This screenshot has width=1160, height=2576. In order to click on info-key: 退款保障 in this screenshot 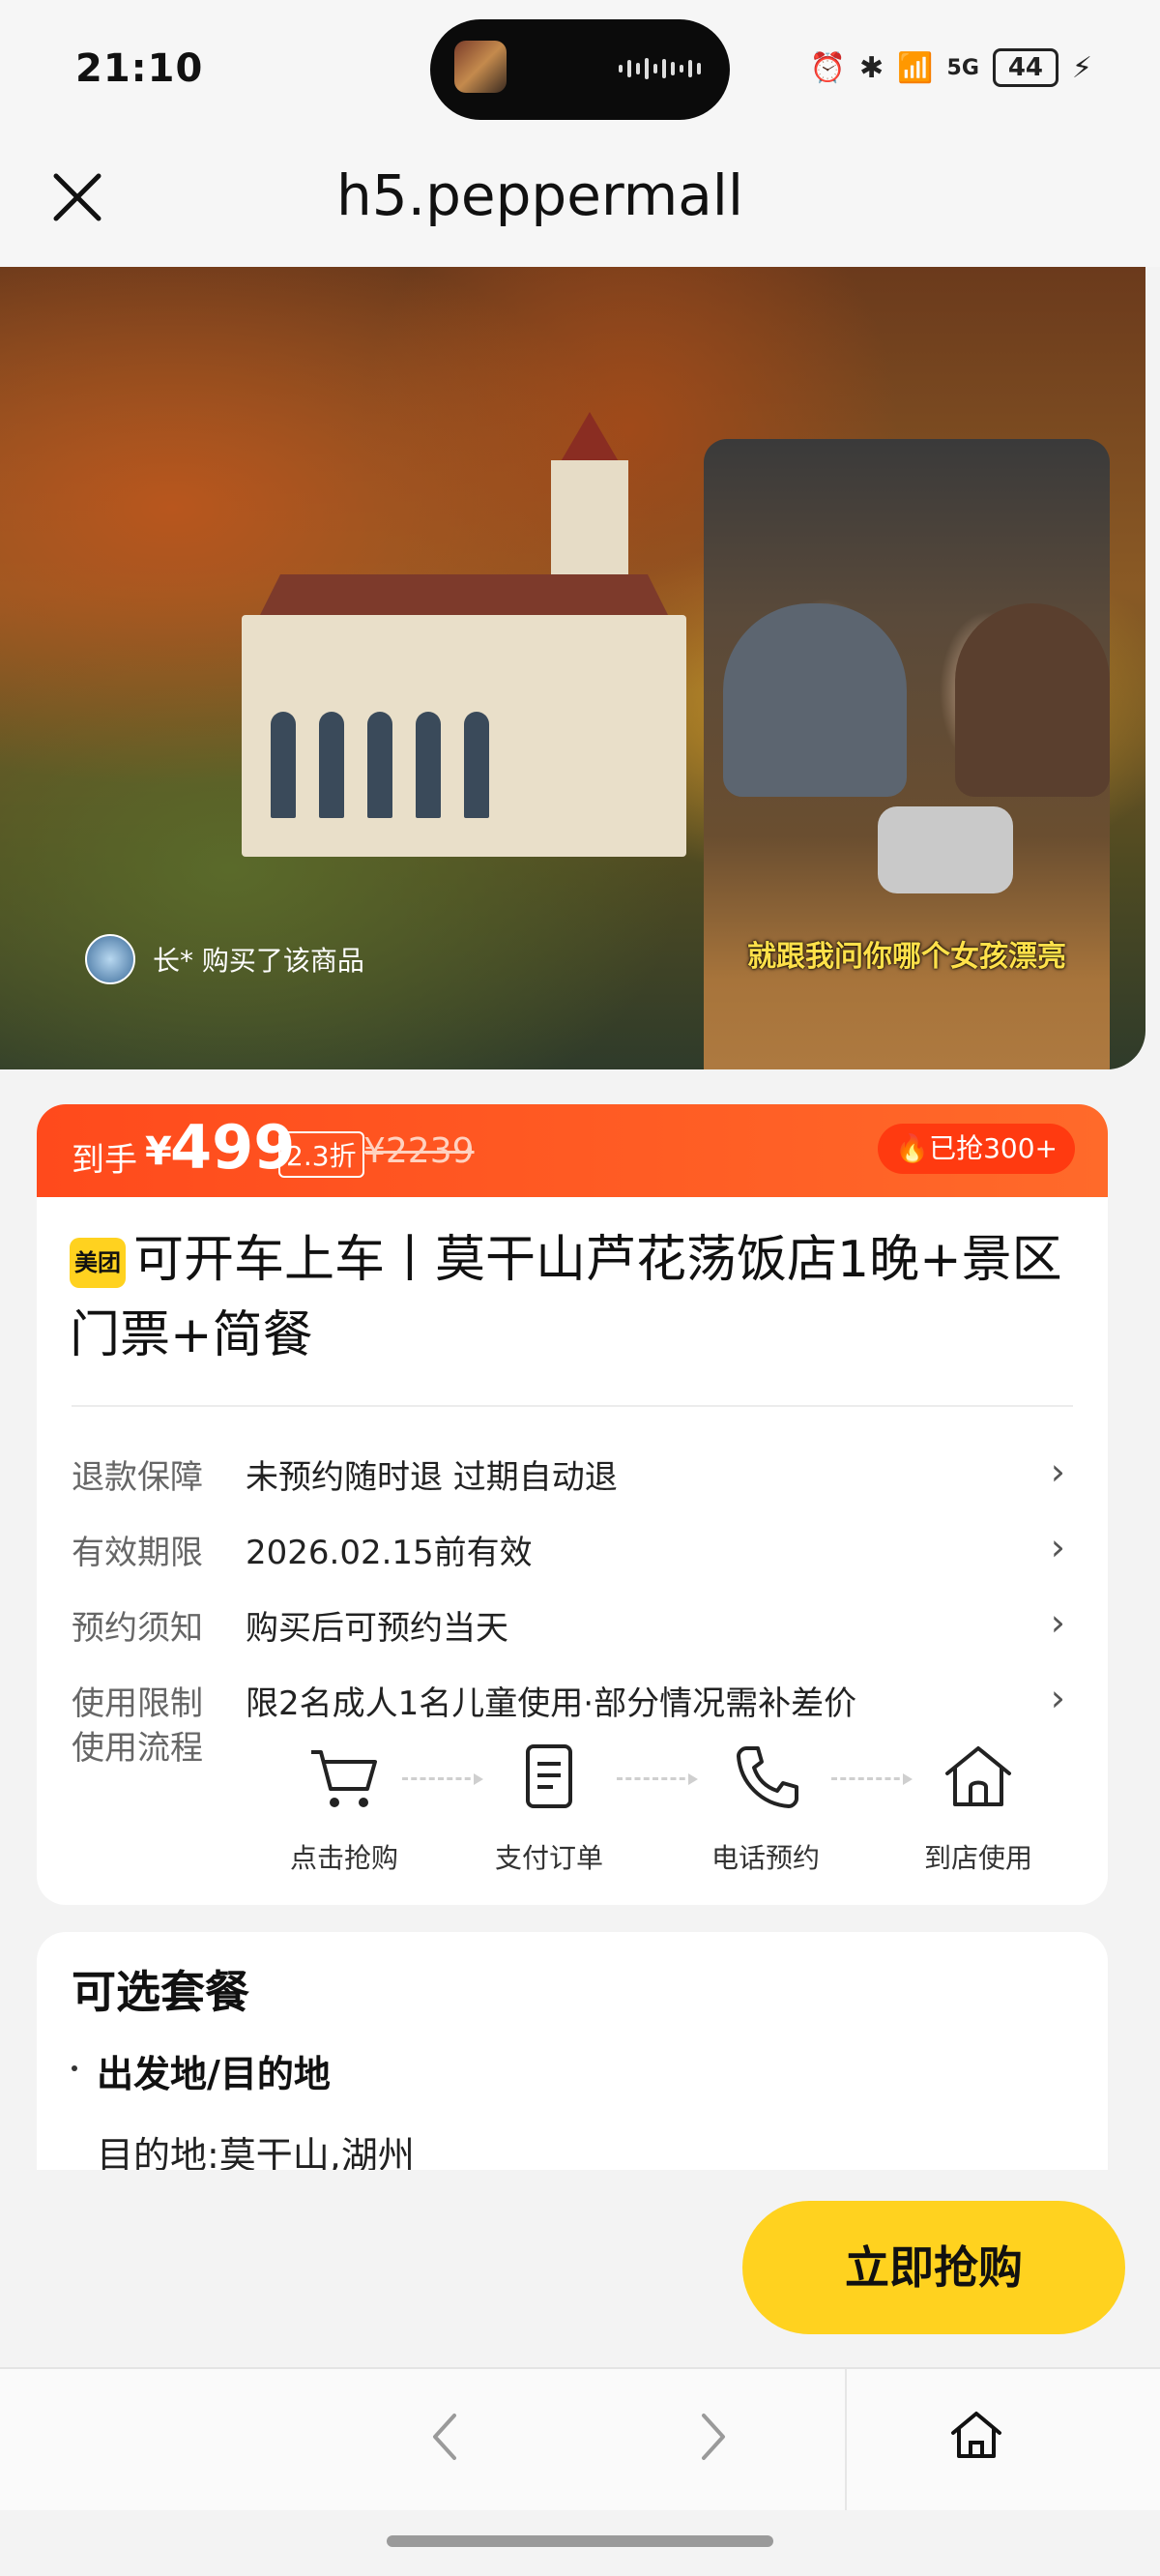, I will do `click(137, 1477)`.